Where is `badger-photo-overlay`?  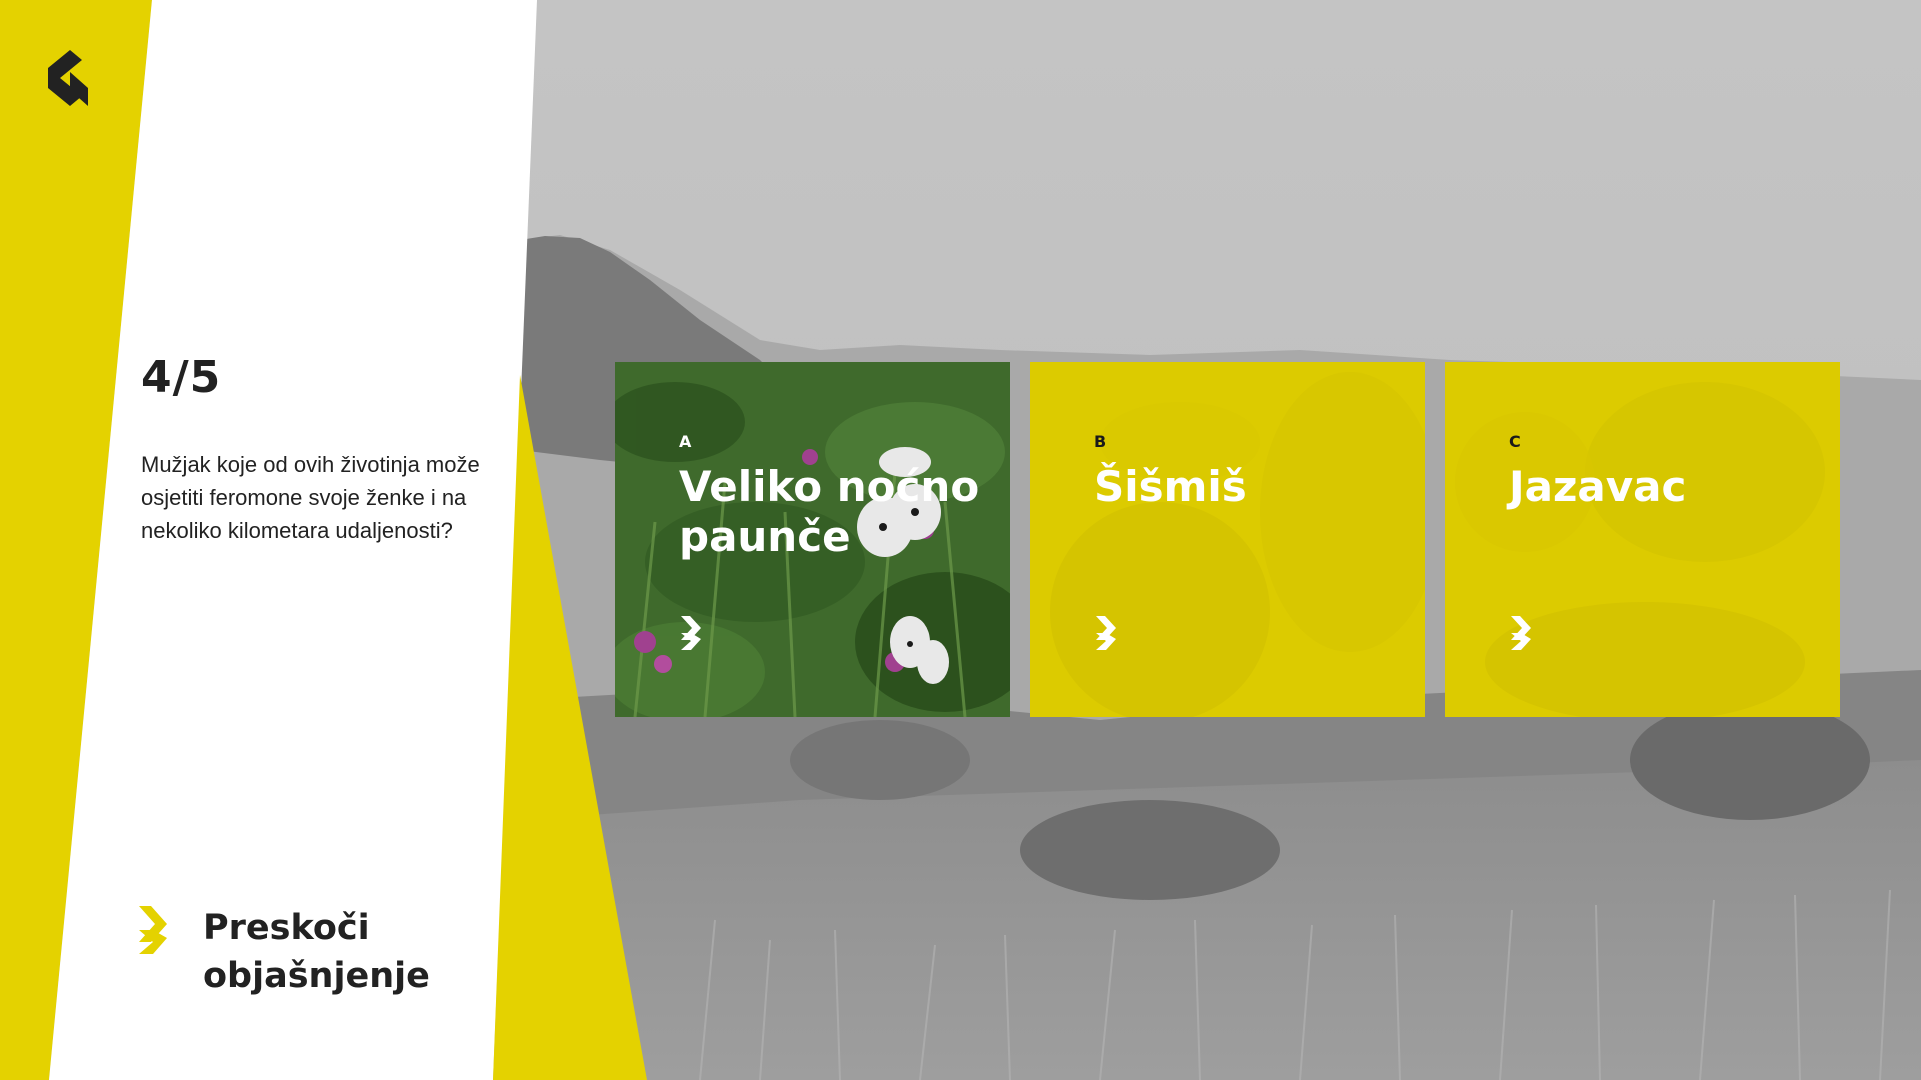 badger-photo-overlay is located at coordinates (1642, 539).